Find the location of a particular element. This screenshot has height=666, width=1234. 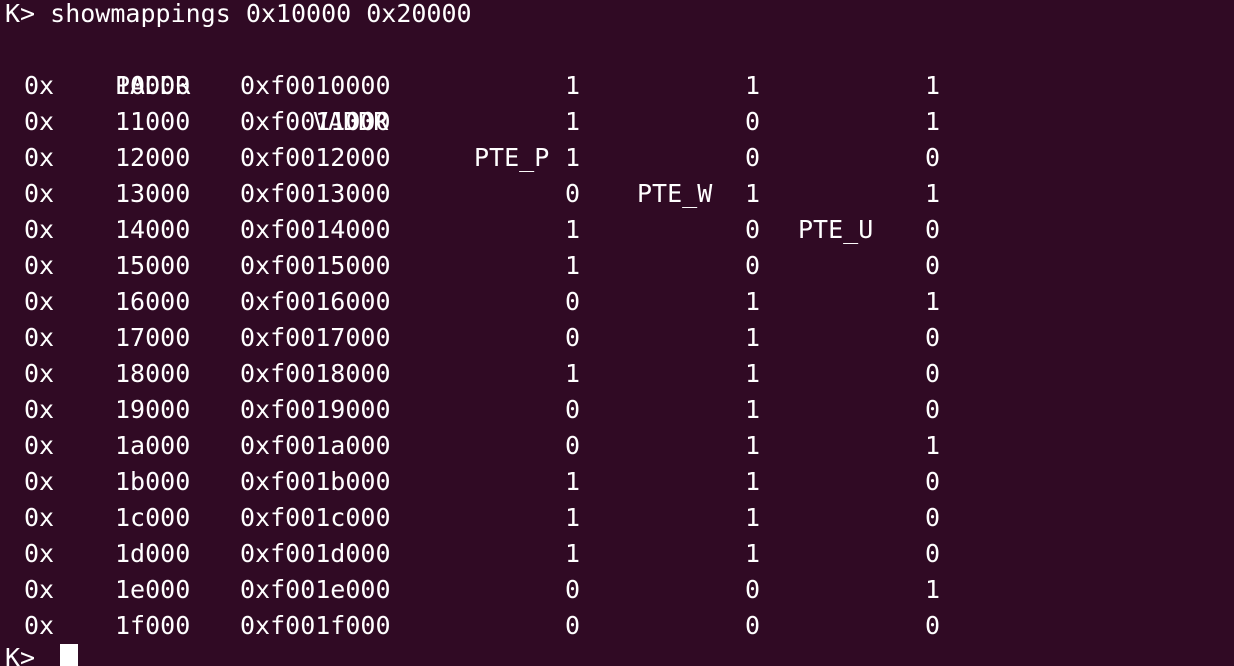

cell-vaddr: 0xf0010000 is located at coordinates (315, 85).